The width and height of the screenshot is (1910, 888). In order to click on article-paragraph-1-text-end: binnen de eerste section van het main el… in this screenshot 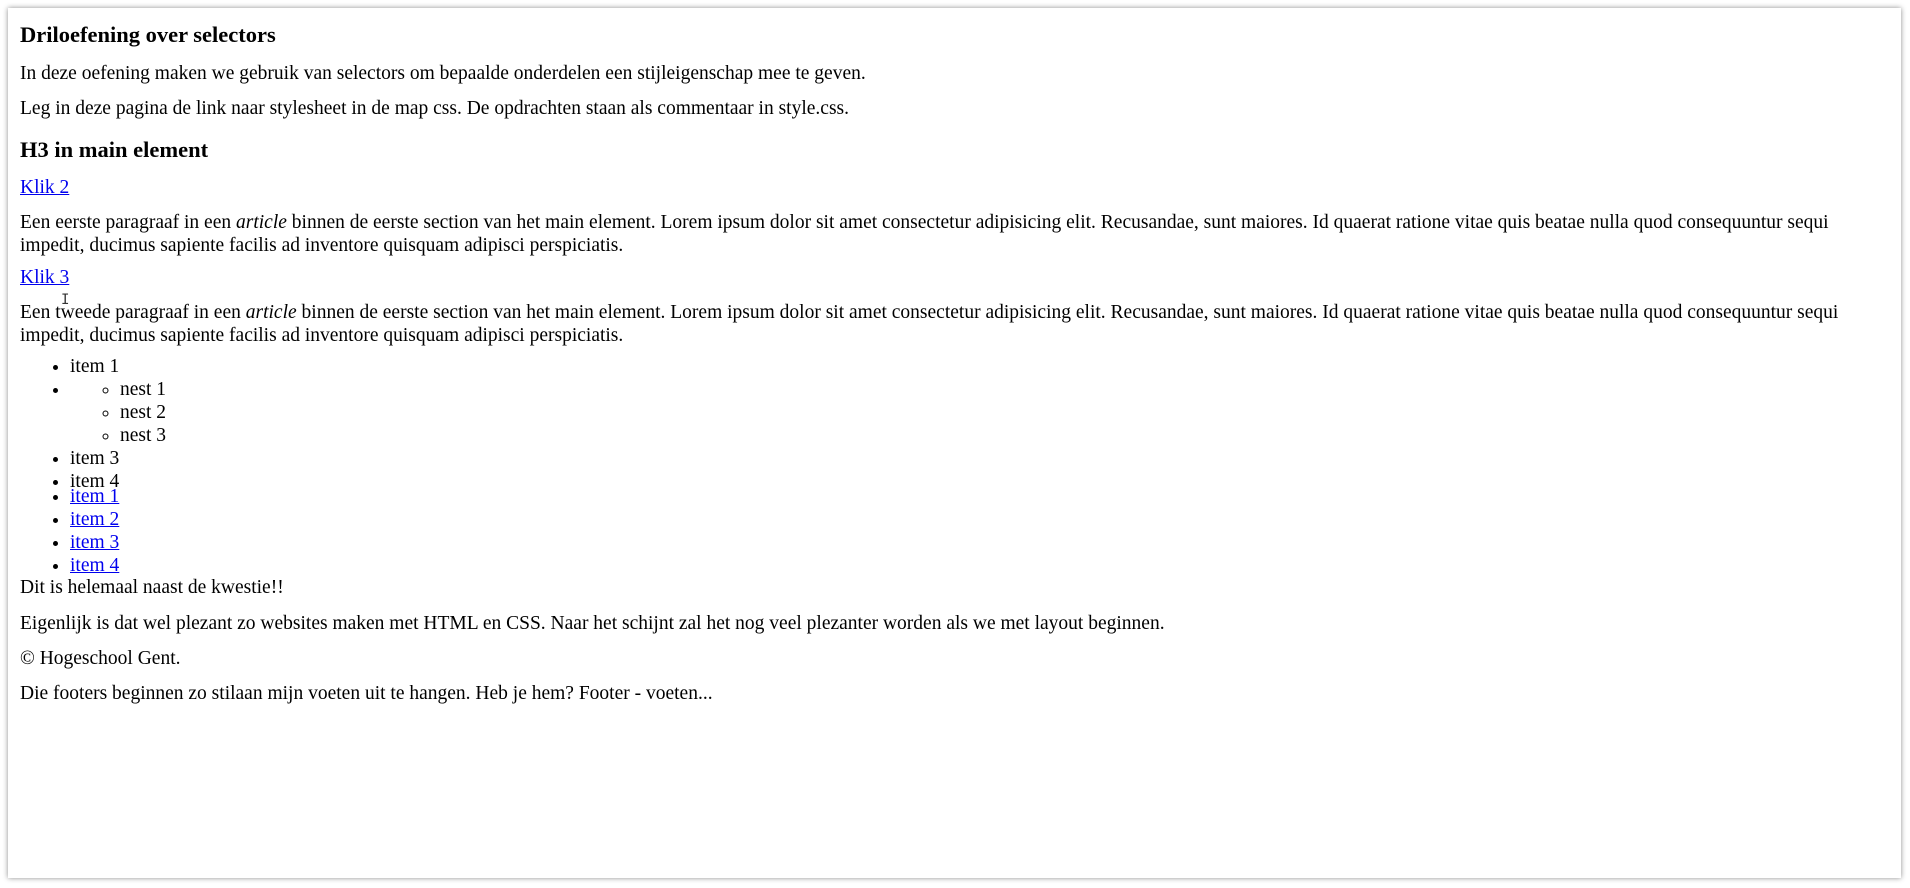, I will do `click(924, 234)`.